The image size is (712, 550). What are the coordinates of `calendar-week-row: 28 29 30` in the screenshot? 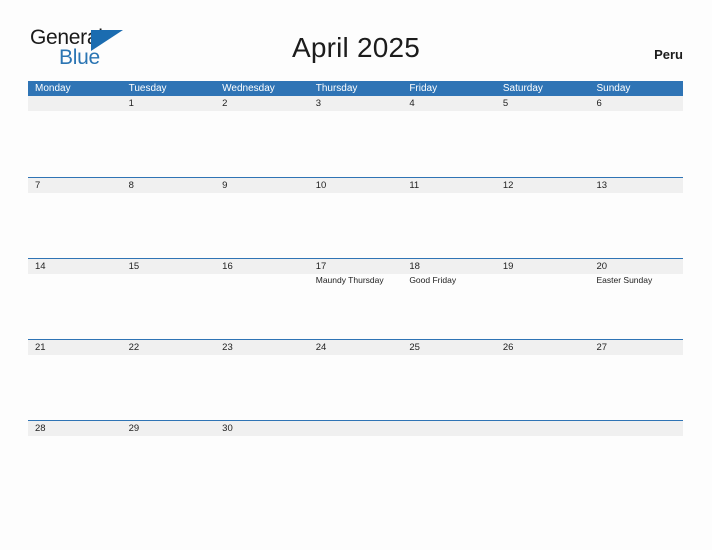 It's located at (356, 460).